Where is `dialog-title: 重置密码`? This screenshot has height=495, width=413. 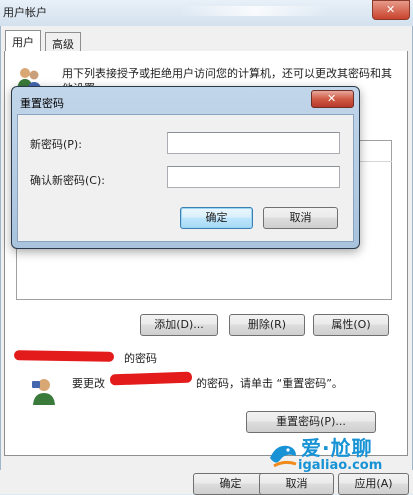 dialog-title: 重置密码 is located at coordinates (42, 103).